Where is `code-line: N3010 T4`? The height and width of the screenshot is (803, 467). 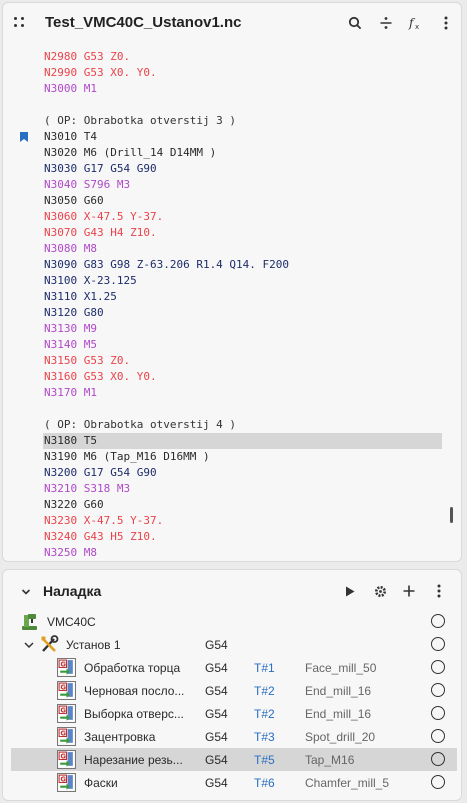 code-line: N3010 T4 is located at coordinates (242, 137).